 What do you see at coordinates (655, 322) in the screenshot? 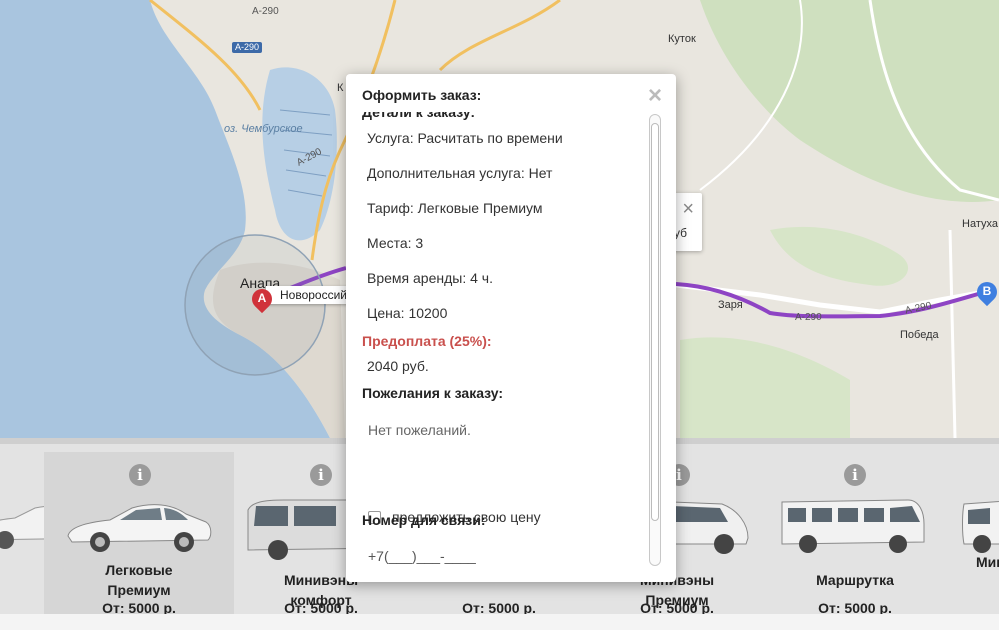
I see `scrollbar-thumb` at bounding box center [655, 322].